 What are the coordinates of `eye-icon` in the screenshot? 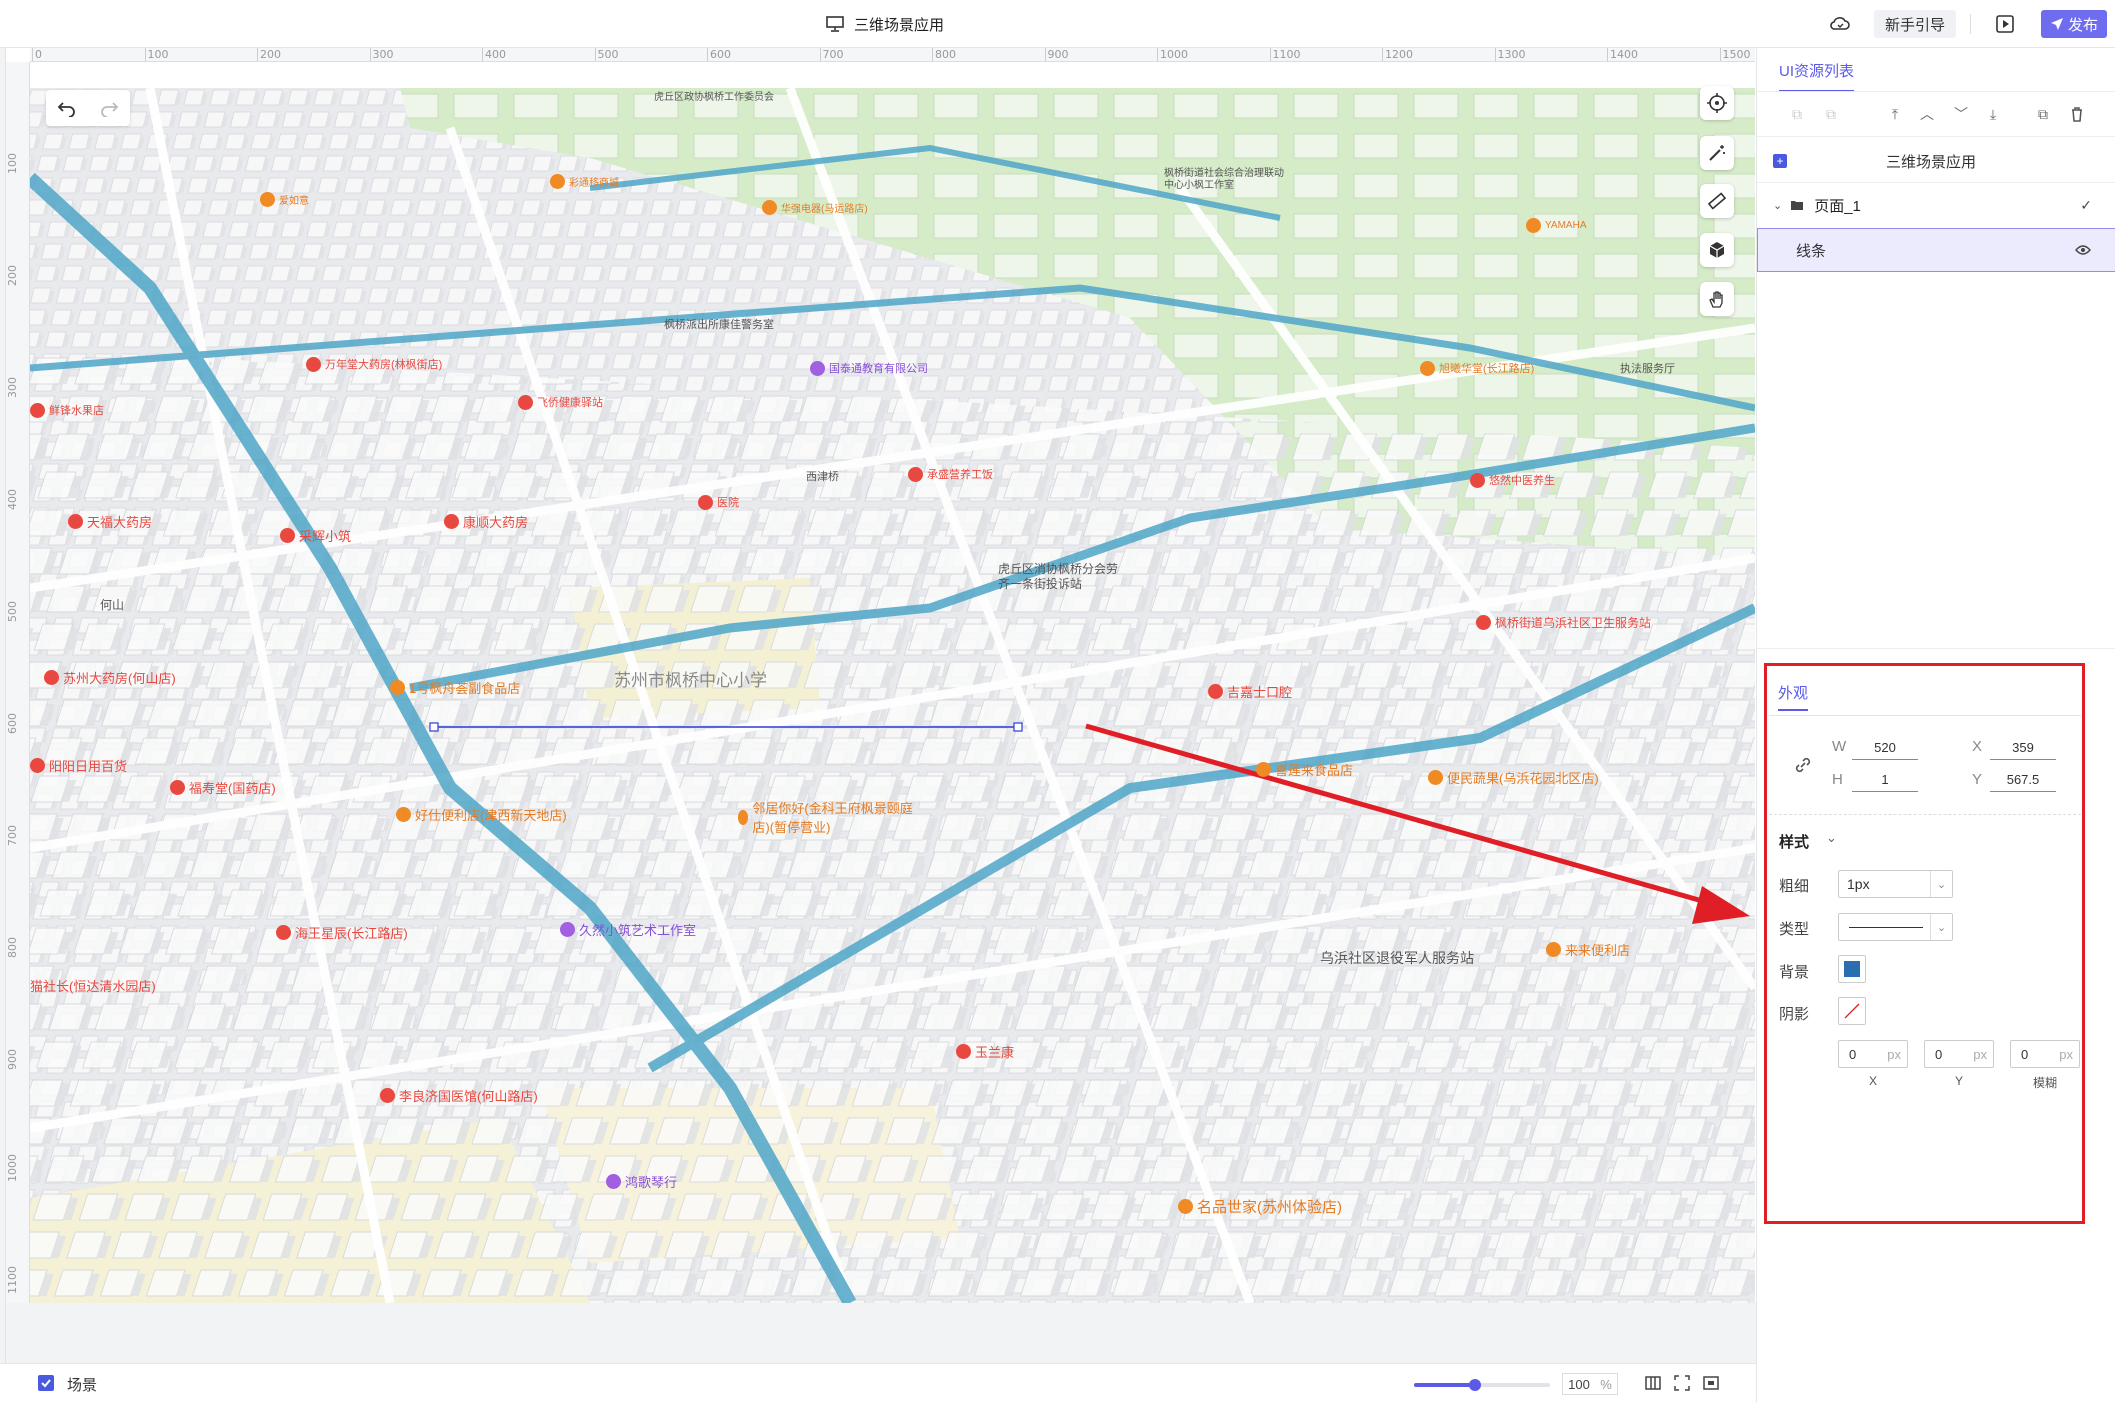 It's located at (2083, 250).